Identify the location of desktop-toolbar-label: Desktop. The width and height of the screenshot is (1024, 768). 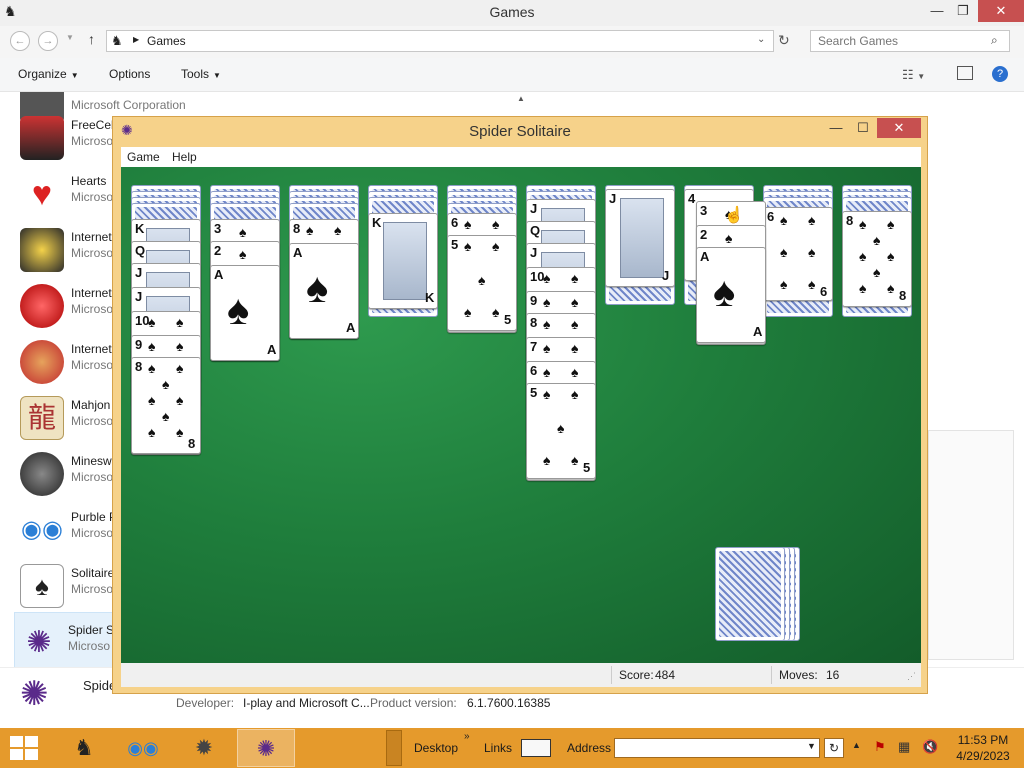
(436, 748).